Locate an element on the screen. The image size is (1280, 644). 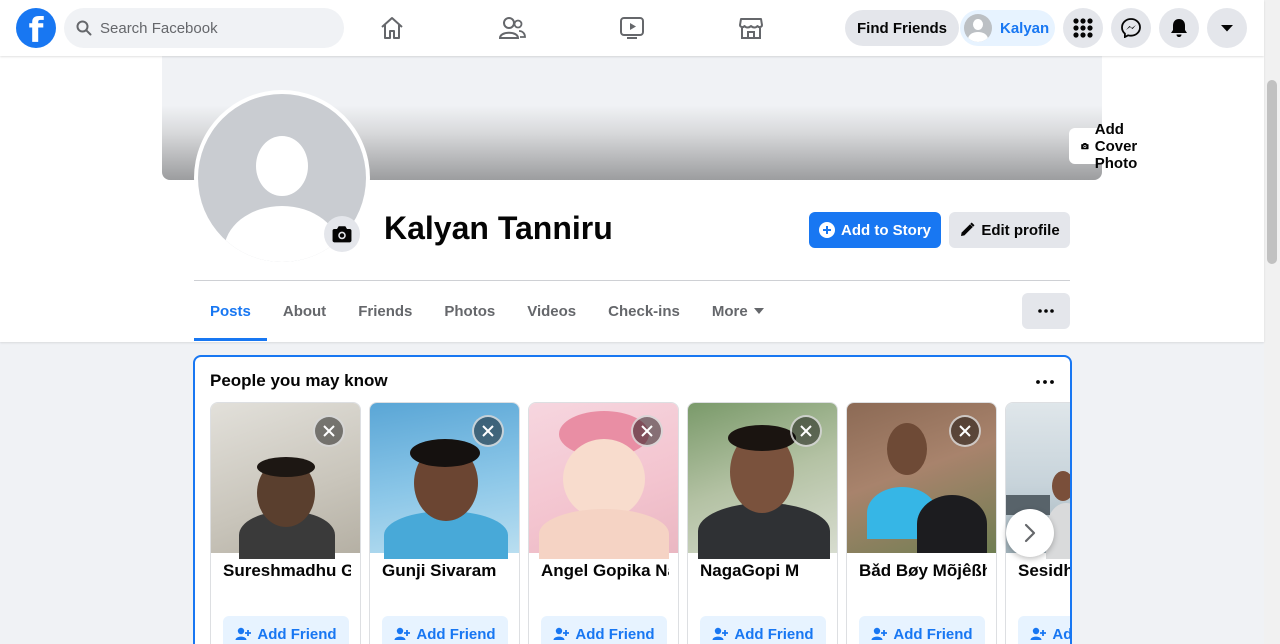
nav-watch is located at coordinates (632, 28).